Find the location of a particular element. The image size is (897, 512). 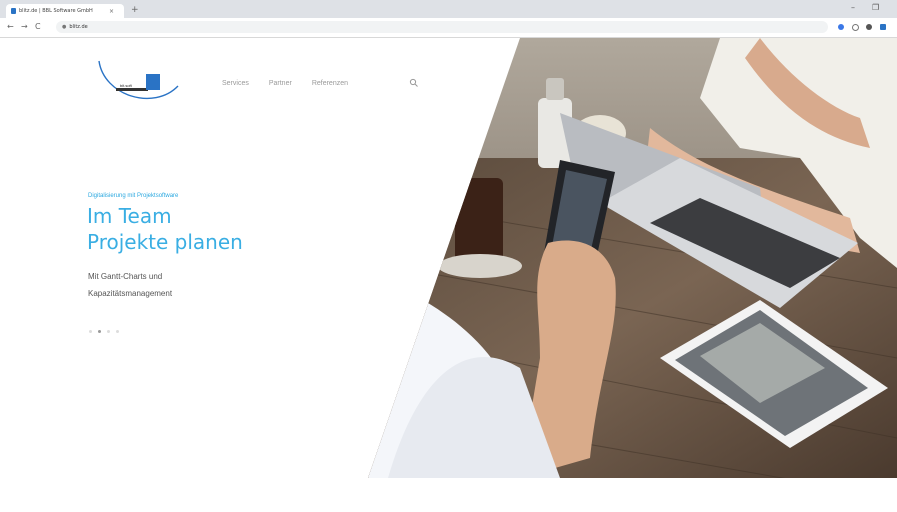

nav-item-partner: Partner is located at coordinates (280, 83).